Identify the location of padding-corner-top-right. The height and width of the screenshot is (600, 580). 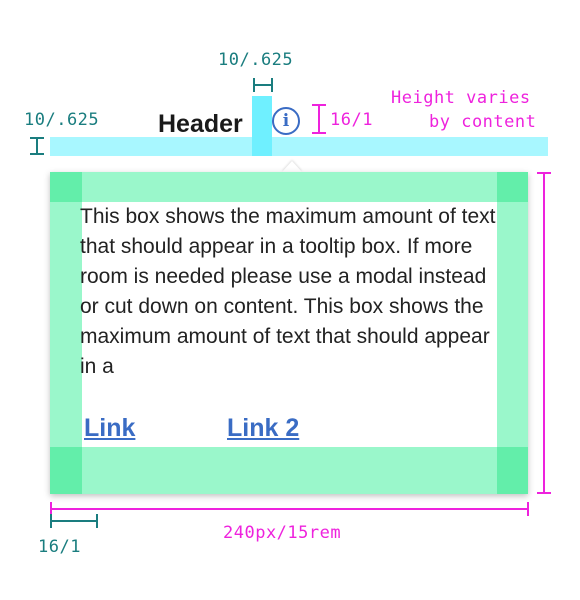
(512, 187).